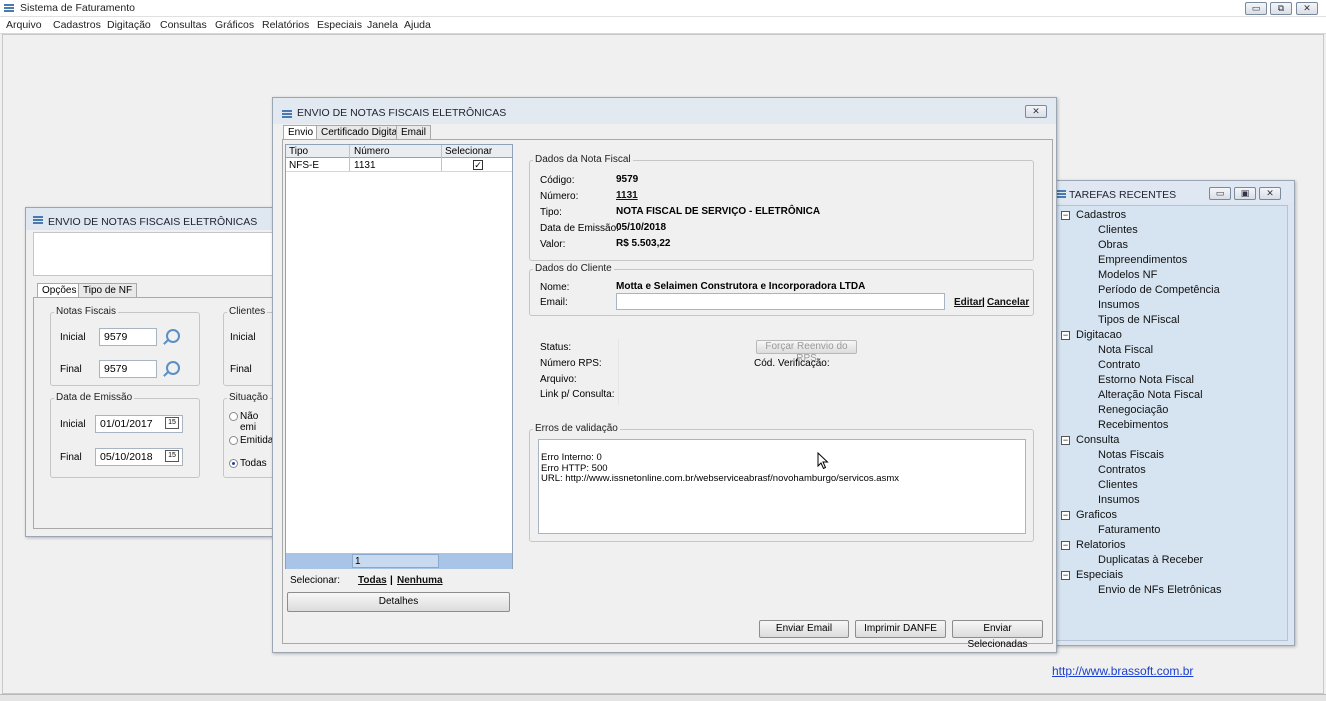 The height and width of the screenshot is (701, 1326). I want to click on forcar-reenvio-button: Forçar Reenvio do RPS, so click(806, 352).